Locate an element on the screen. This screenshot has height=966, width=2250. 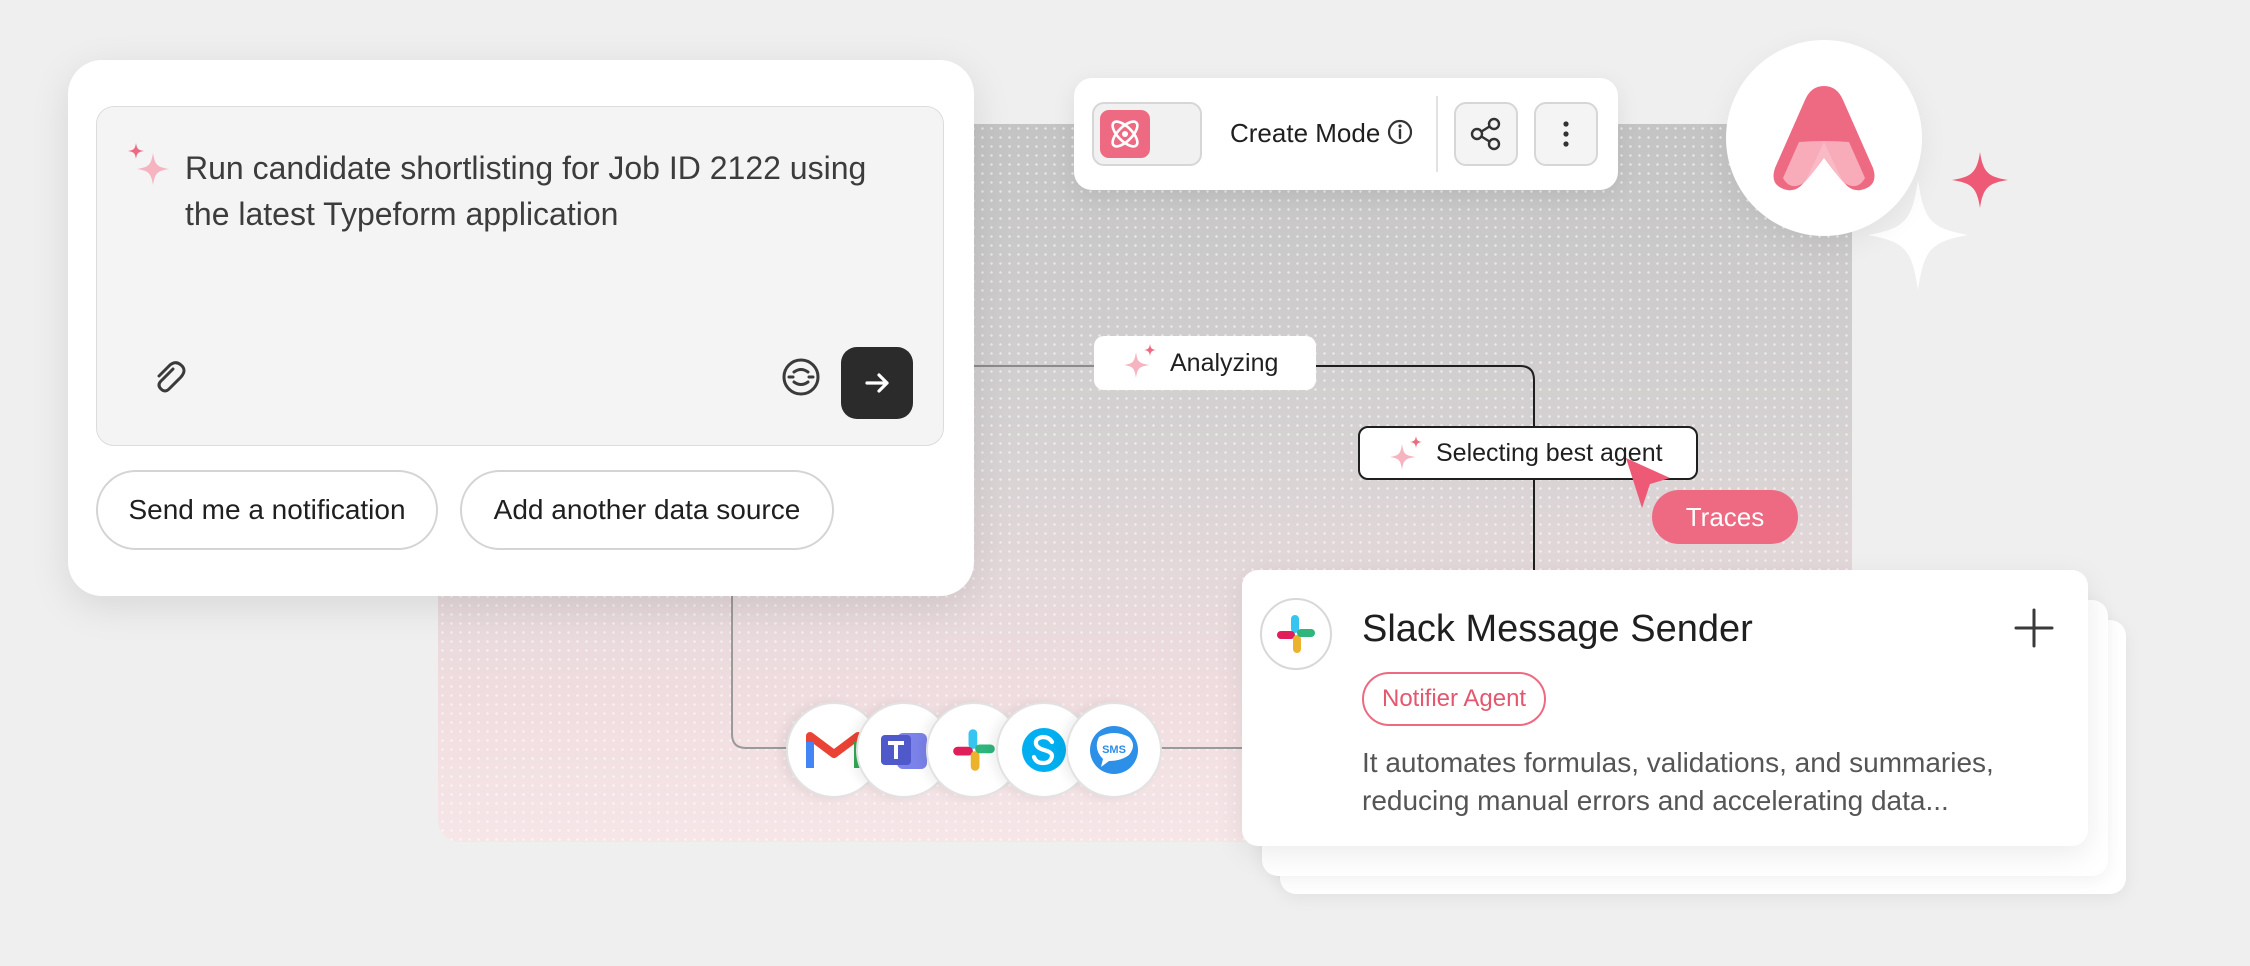
sms-channel: SMS is located at coordinates (1114, 750).